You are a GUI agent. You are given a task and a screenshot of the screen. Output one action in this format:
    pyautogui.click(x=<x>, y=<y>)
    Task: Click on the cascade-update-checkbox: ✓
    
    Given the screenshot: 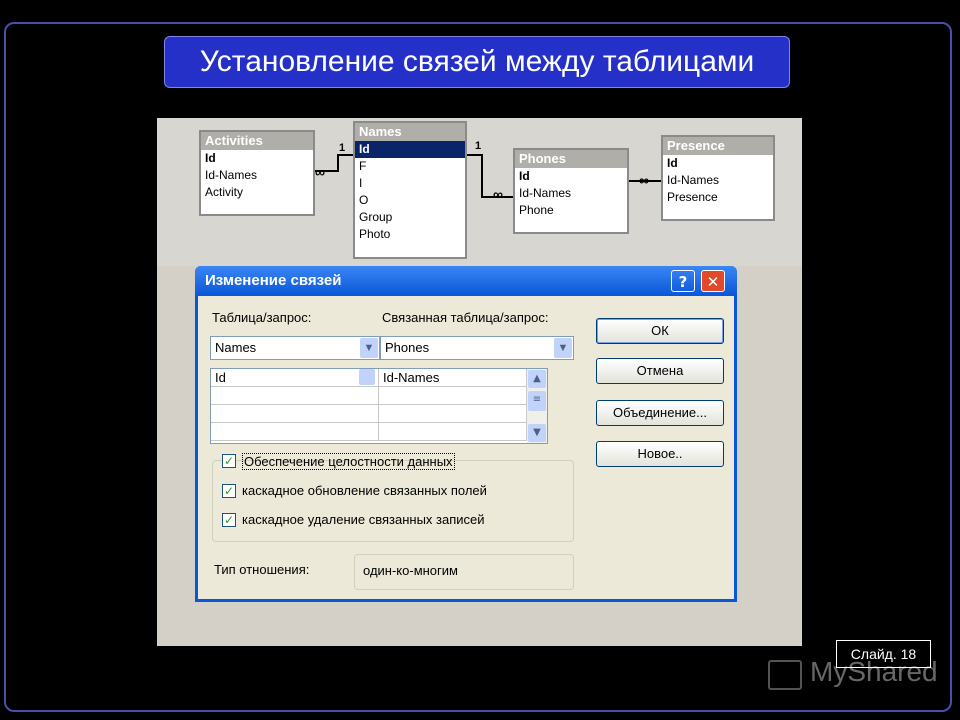 What is the action you would take?
    pyautogui.click(x=229, y=491)
    